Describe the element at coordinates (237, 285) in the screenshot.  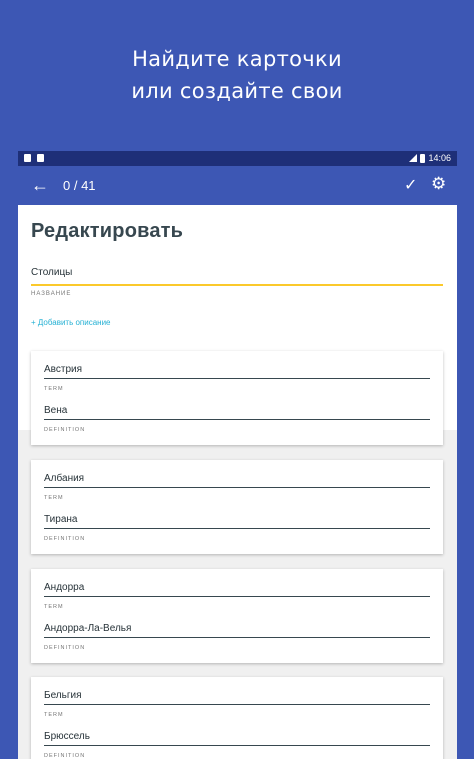
I see `set-name-underline` at that location.